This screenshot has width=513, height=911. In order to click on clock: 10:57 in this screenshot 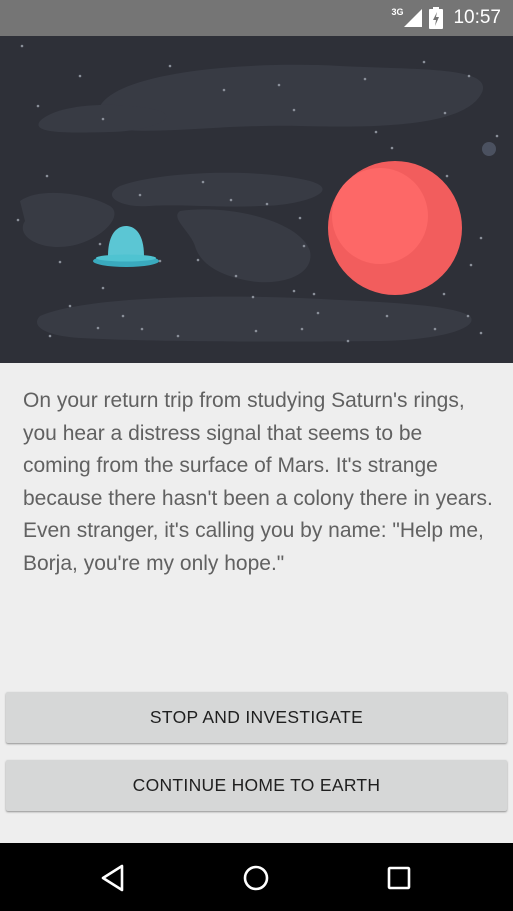, I will do `click(477, 17)`.